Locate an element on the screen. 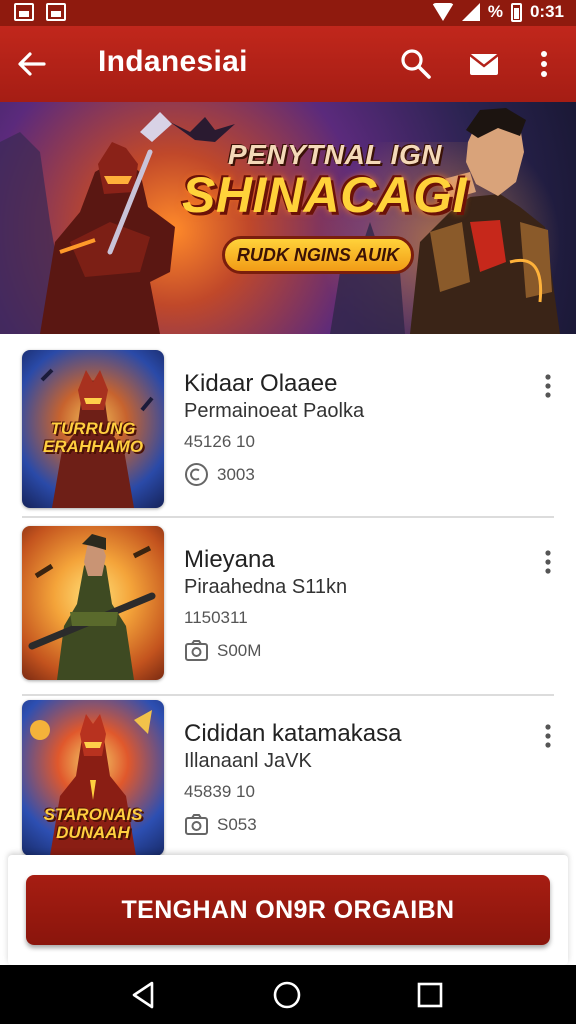 The height and width of the screenshot is (1024, 576). app-bar: Indanesiai is located at coordinates (288, 64).